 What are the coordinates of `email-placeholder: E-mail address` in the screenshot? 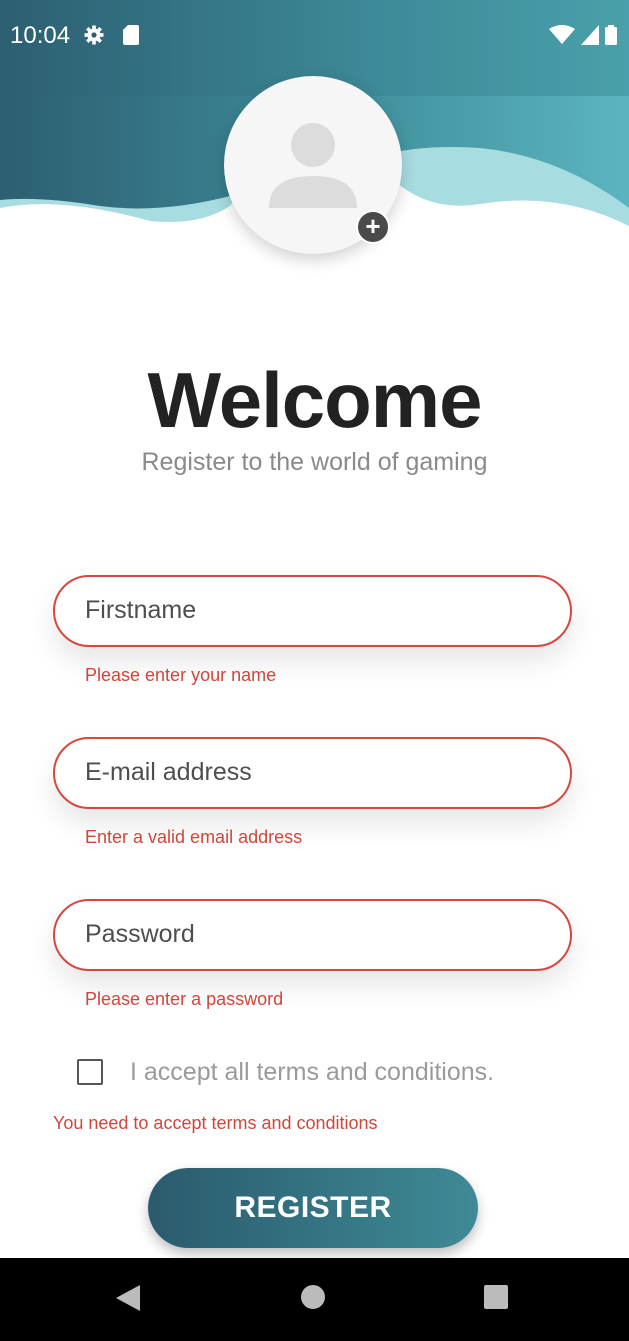 It's located at (168, 772).